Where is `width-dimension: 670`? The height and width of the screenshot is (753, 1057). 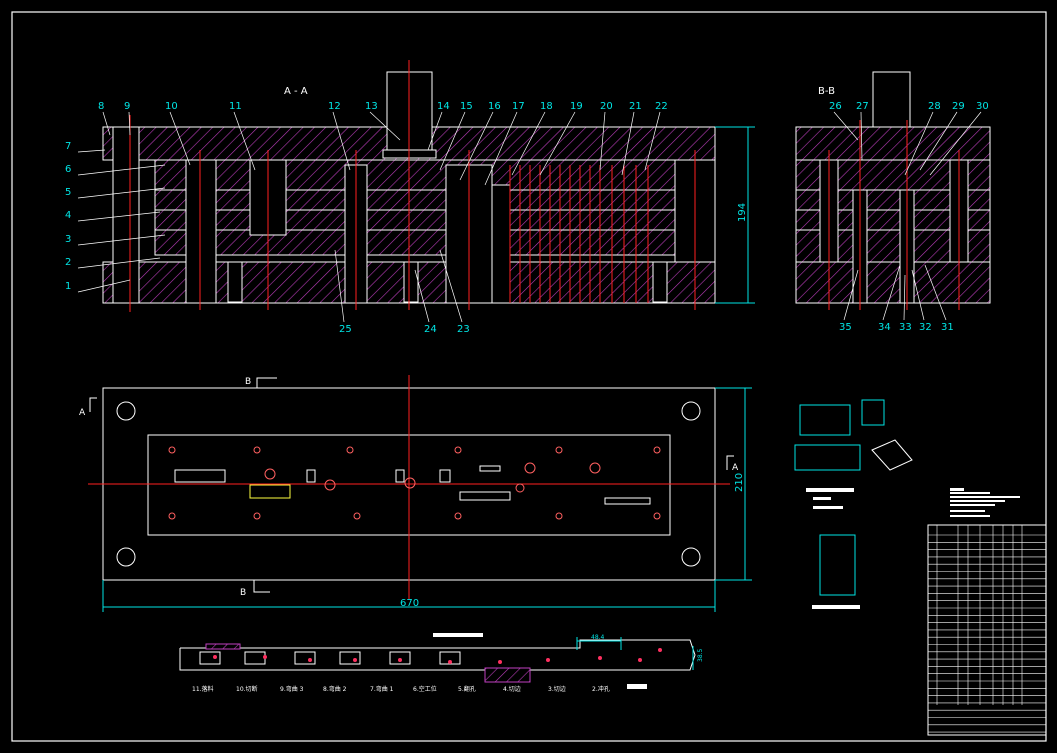 width-dimension: 670 is located at coordinates (409, 603).